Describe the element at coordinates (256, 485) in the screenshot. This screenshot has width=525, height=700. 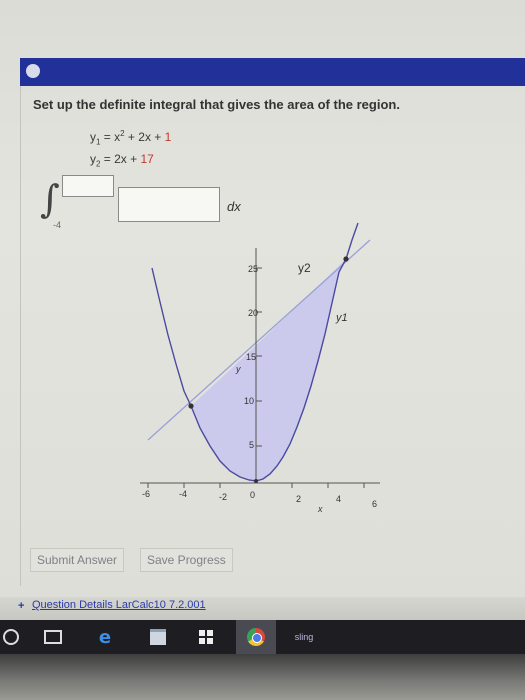
I see `x-ticks` at that location.